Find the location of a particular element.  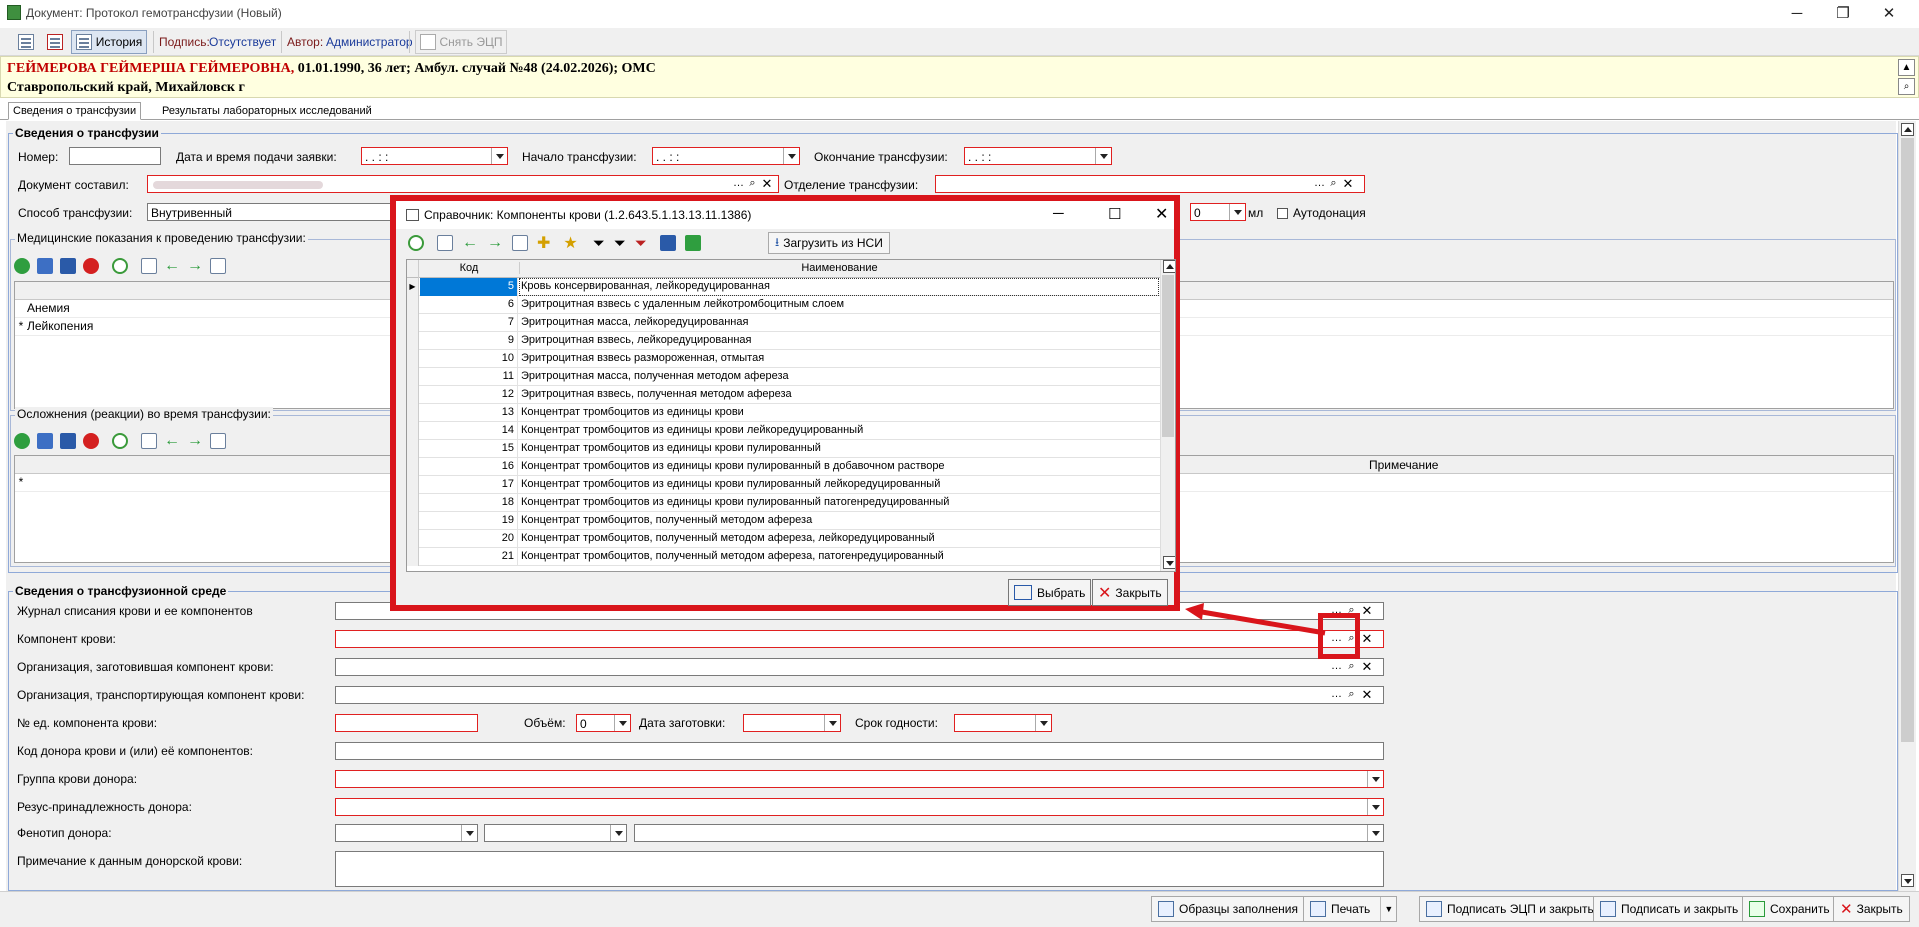

donor-code-input is located at coordinates (859, 751).